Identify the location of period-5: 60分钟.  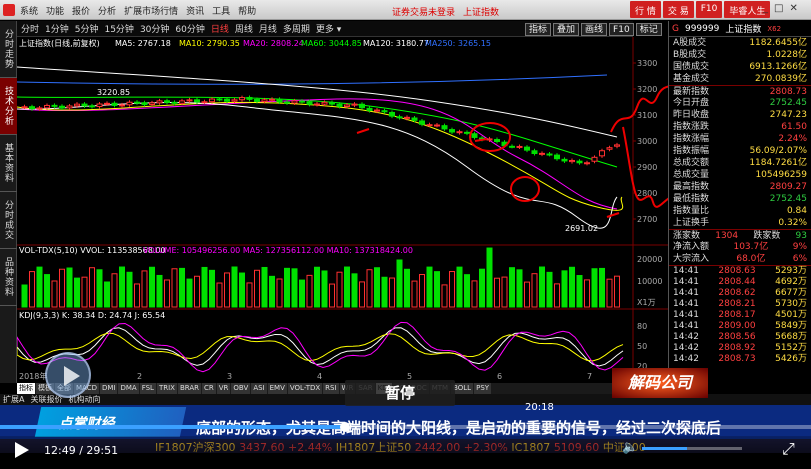
(189, 28).